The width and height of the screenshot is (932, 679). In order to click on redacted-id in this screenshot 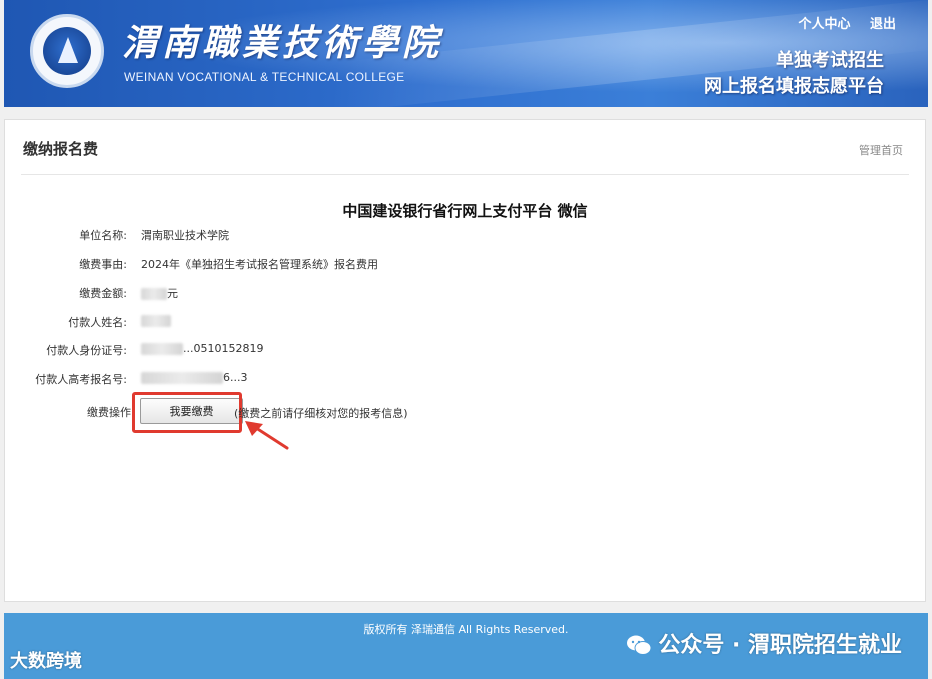, I will do `click(162, 349)`.